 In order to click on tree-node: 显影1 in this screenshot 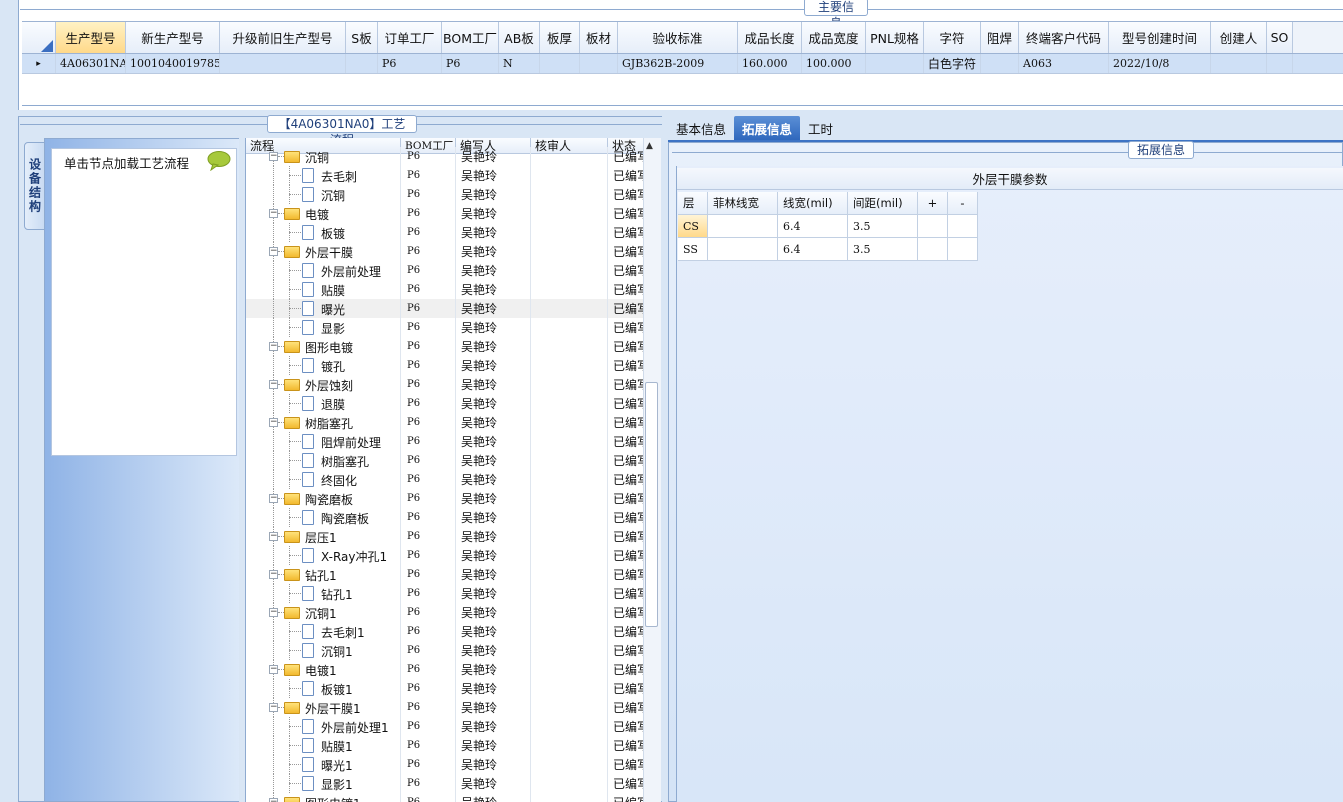, I will do `click(323, 783)`.